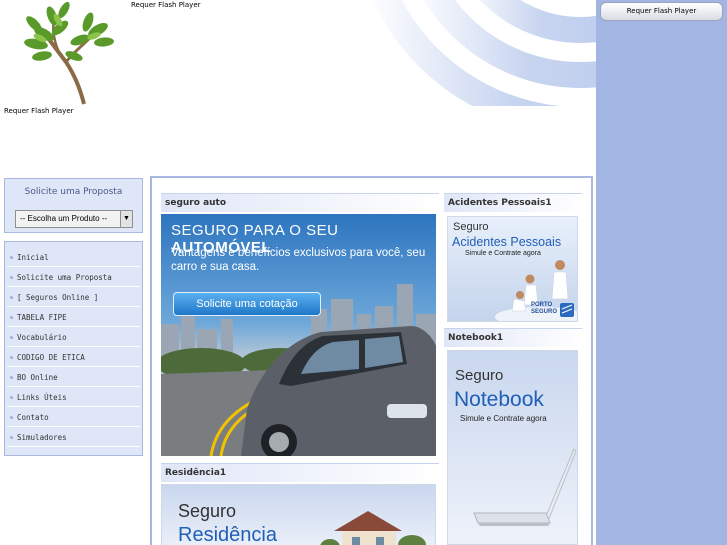 The width and height of the screenshot is (727, 545). I want to click on sidebar-item-proposta: Solicite uma Proposta, so click(73, 277).